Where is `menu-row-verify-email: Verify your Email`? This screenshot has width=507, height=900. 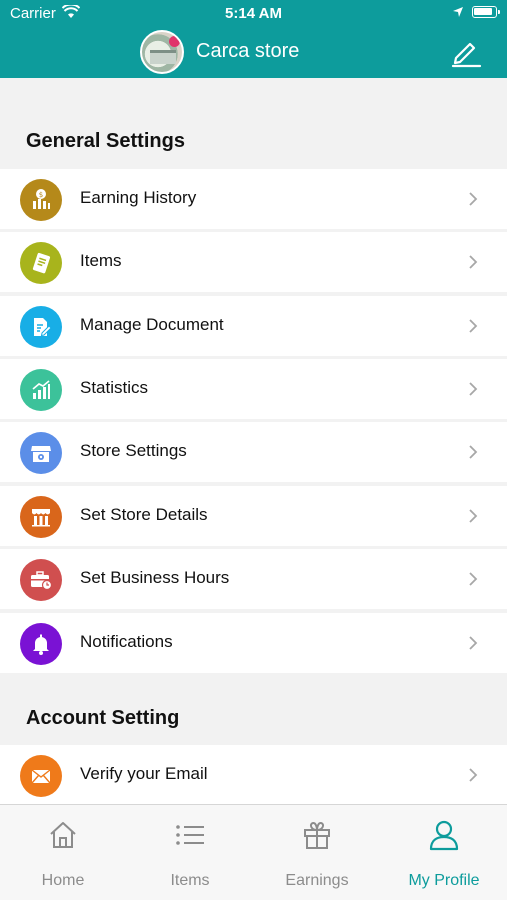 menu-row-verify-email: Verify your Email is located at coordinates (253, 775).